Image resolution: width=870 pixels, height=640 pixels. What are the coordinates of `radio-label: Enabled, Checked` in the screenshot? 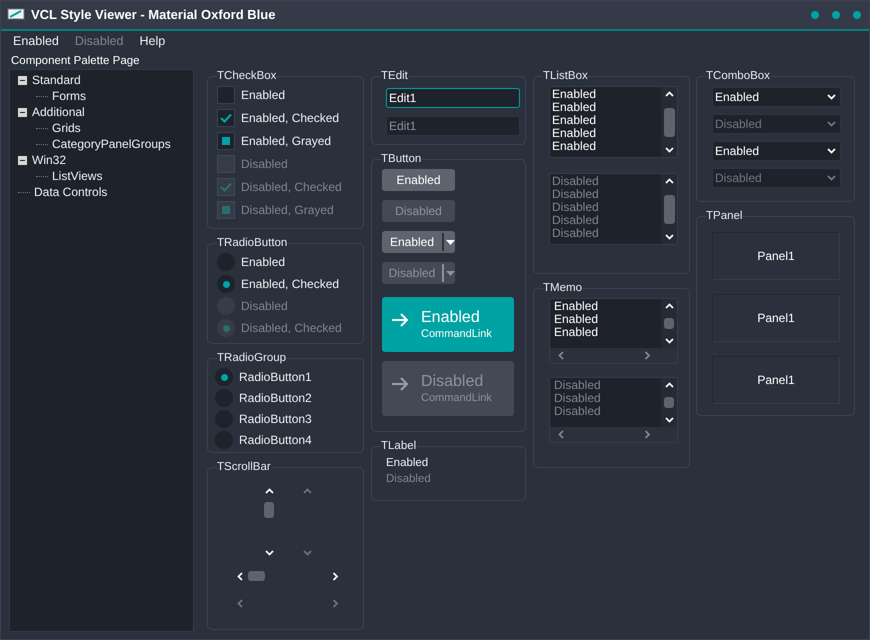 It's located at (290, 284).